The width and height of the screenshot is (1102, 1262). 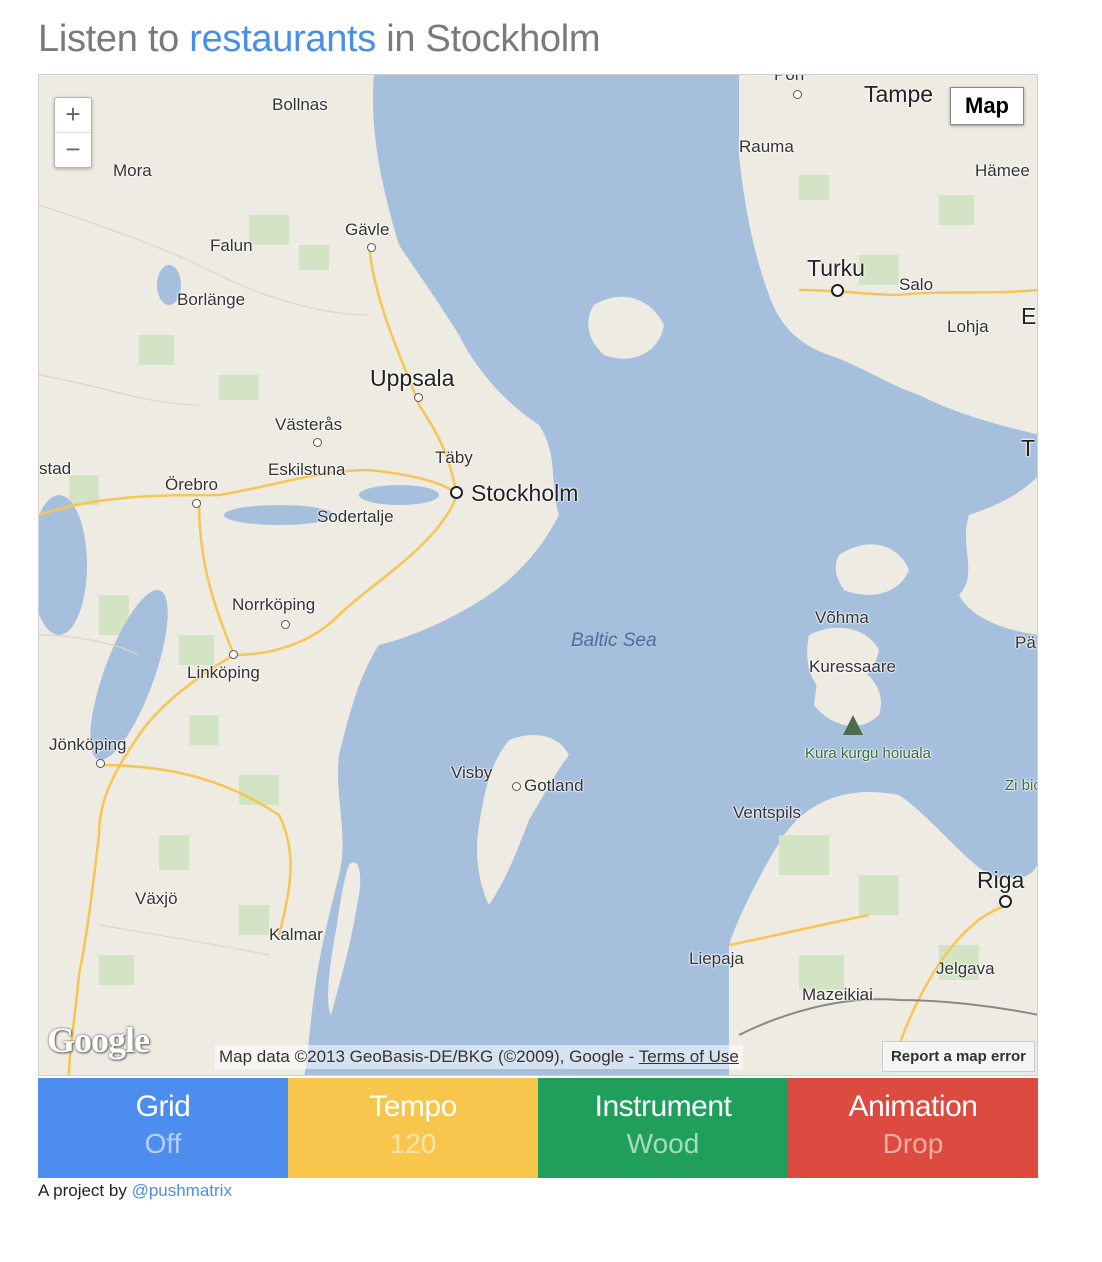 What do you see at coordinates (525, 493) in the screenshot?
I see `place-label: Stockholm` at bounding box center [525, 493].